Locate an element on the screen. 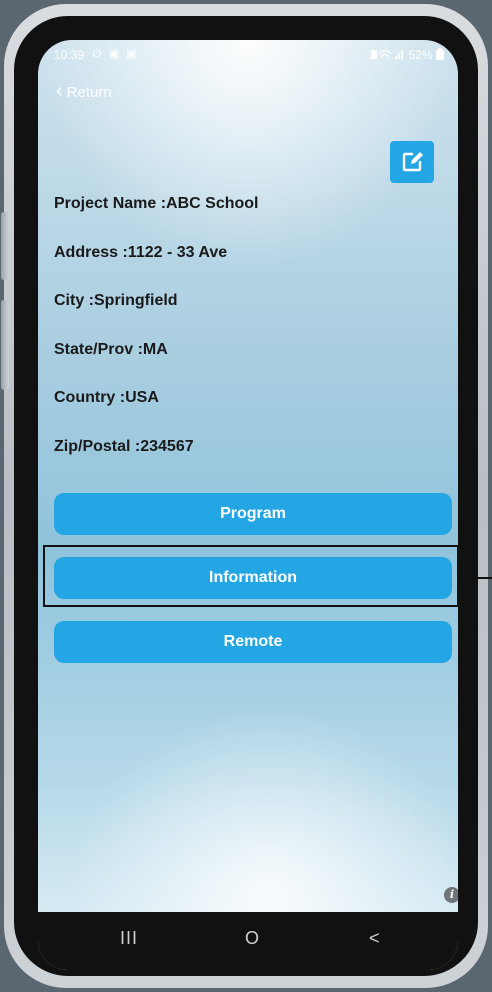 Image resolution: width=492 pixels, height=992 pixels. return-link: ‹ Return is located at coordinates (84, 91).